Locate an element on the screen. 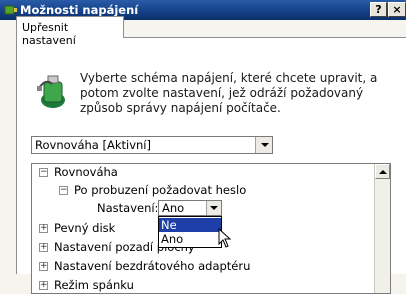 The height and width of the screenshot is (294, 406). scroll-up-button is located at coordinates (382, 171).